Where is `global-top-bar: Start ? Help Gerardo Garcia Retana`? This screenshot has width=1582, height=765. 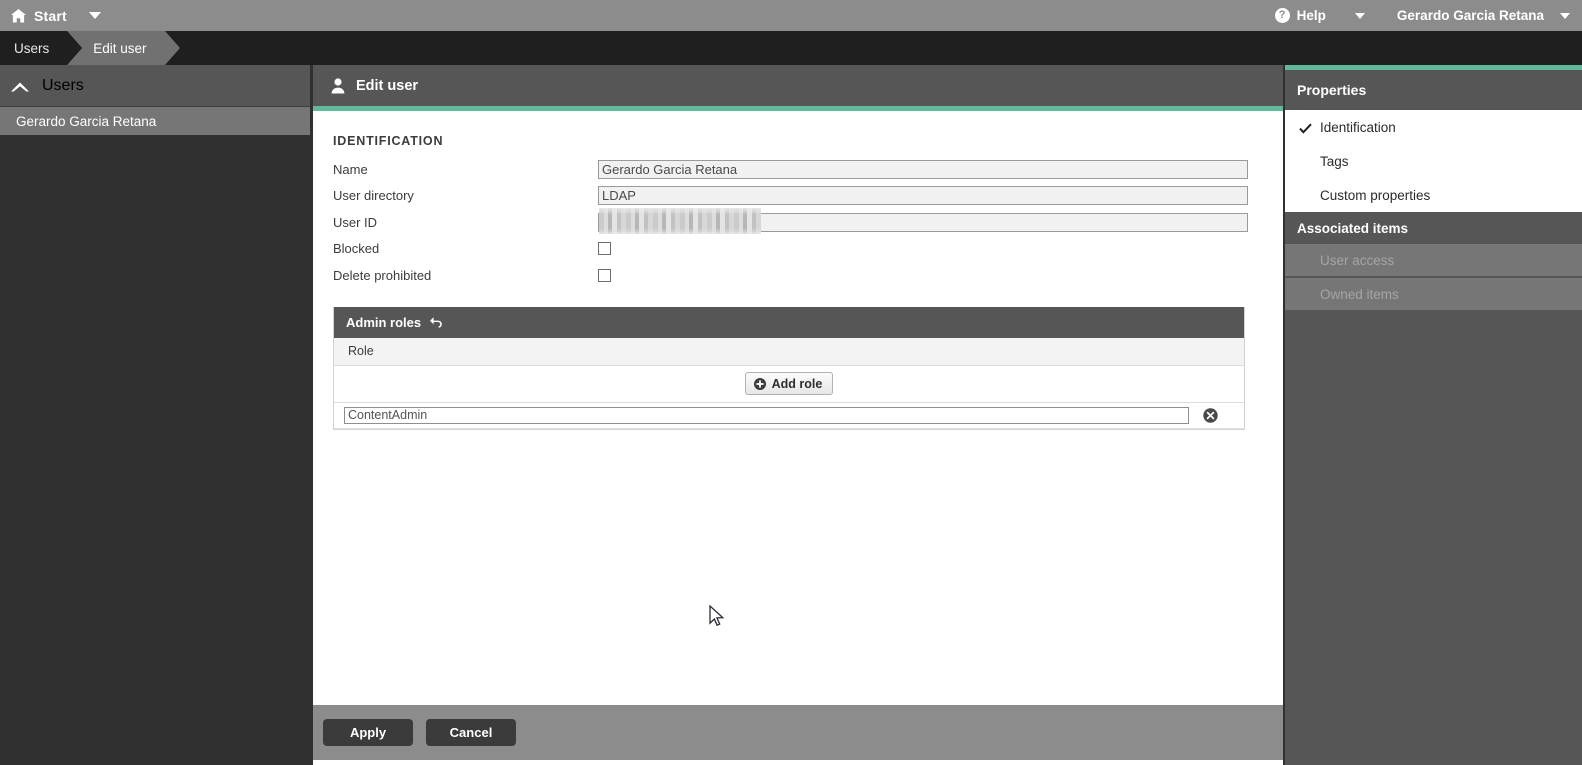 global-top-bar: Start ? Help Gerardo Garcia Retana is located at coordinates (791, 15).